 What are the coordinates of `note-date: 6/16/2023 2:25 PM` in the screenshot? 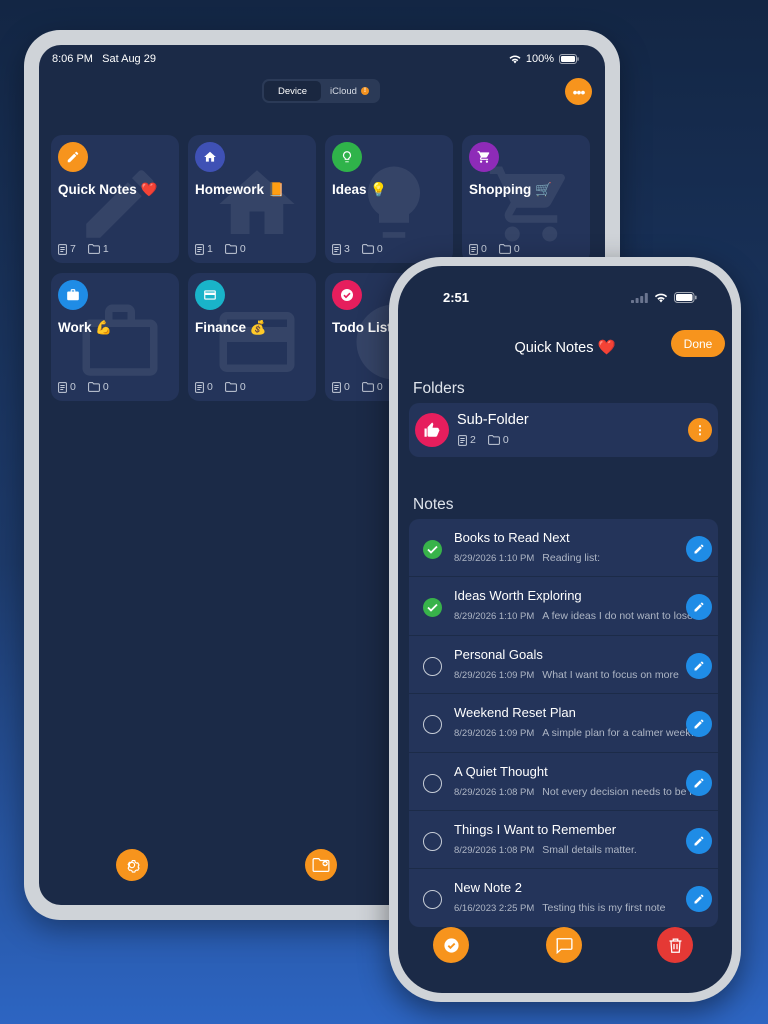 It's located at (494, 909).